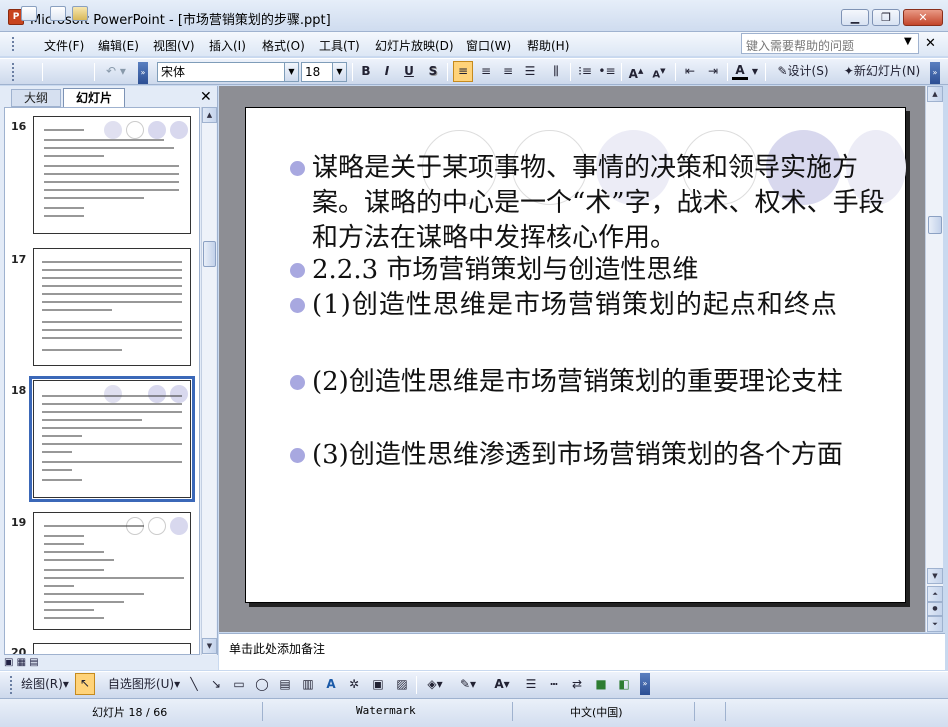 The image size is (948, 727). Describe the element at coordinates (433, 71) in the screenshot. I see `shadow-button: S` at that location.